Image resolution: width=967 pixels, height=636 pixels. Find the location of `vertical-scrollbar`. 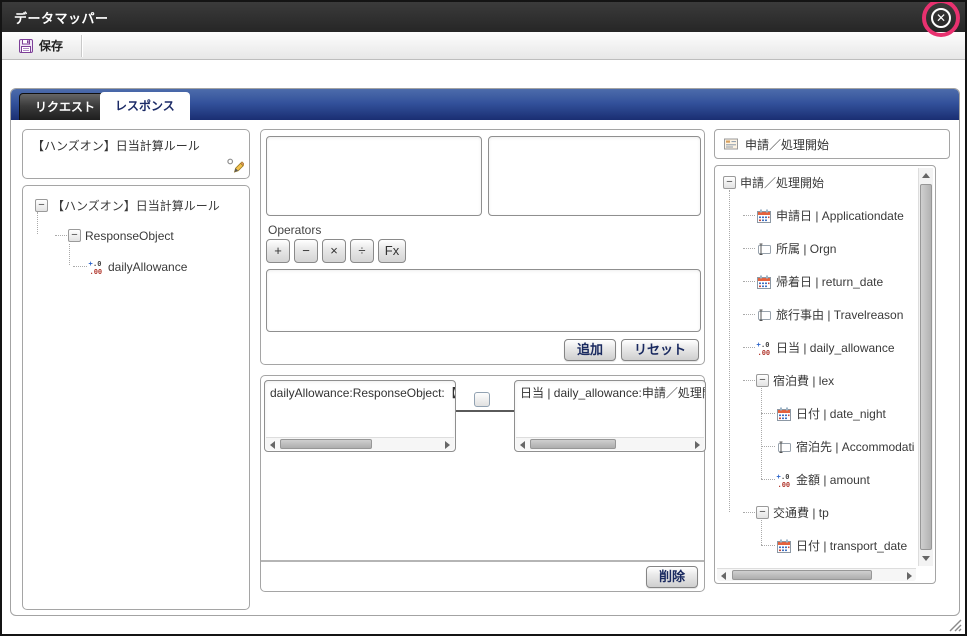

vertical-scrollbar is located at coordinates (925, 367).